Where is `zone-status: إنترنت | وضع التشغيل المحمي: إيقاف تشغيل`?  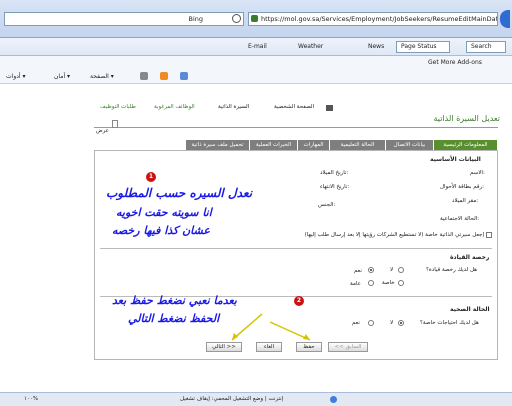
zone-status: إنترنت | وضع التشغيل المحمي: إيقاف تشغيل is located at coordinates (232, 399).